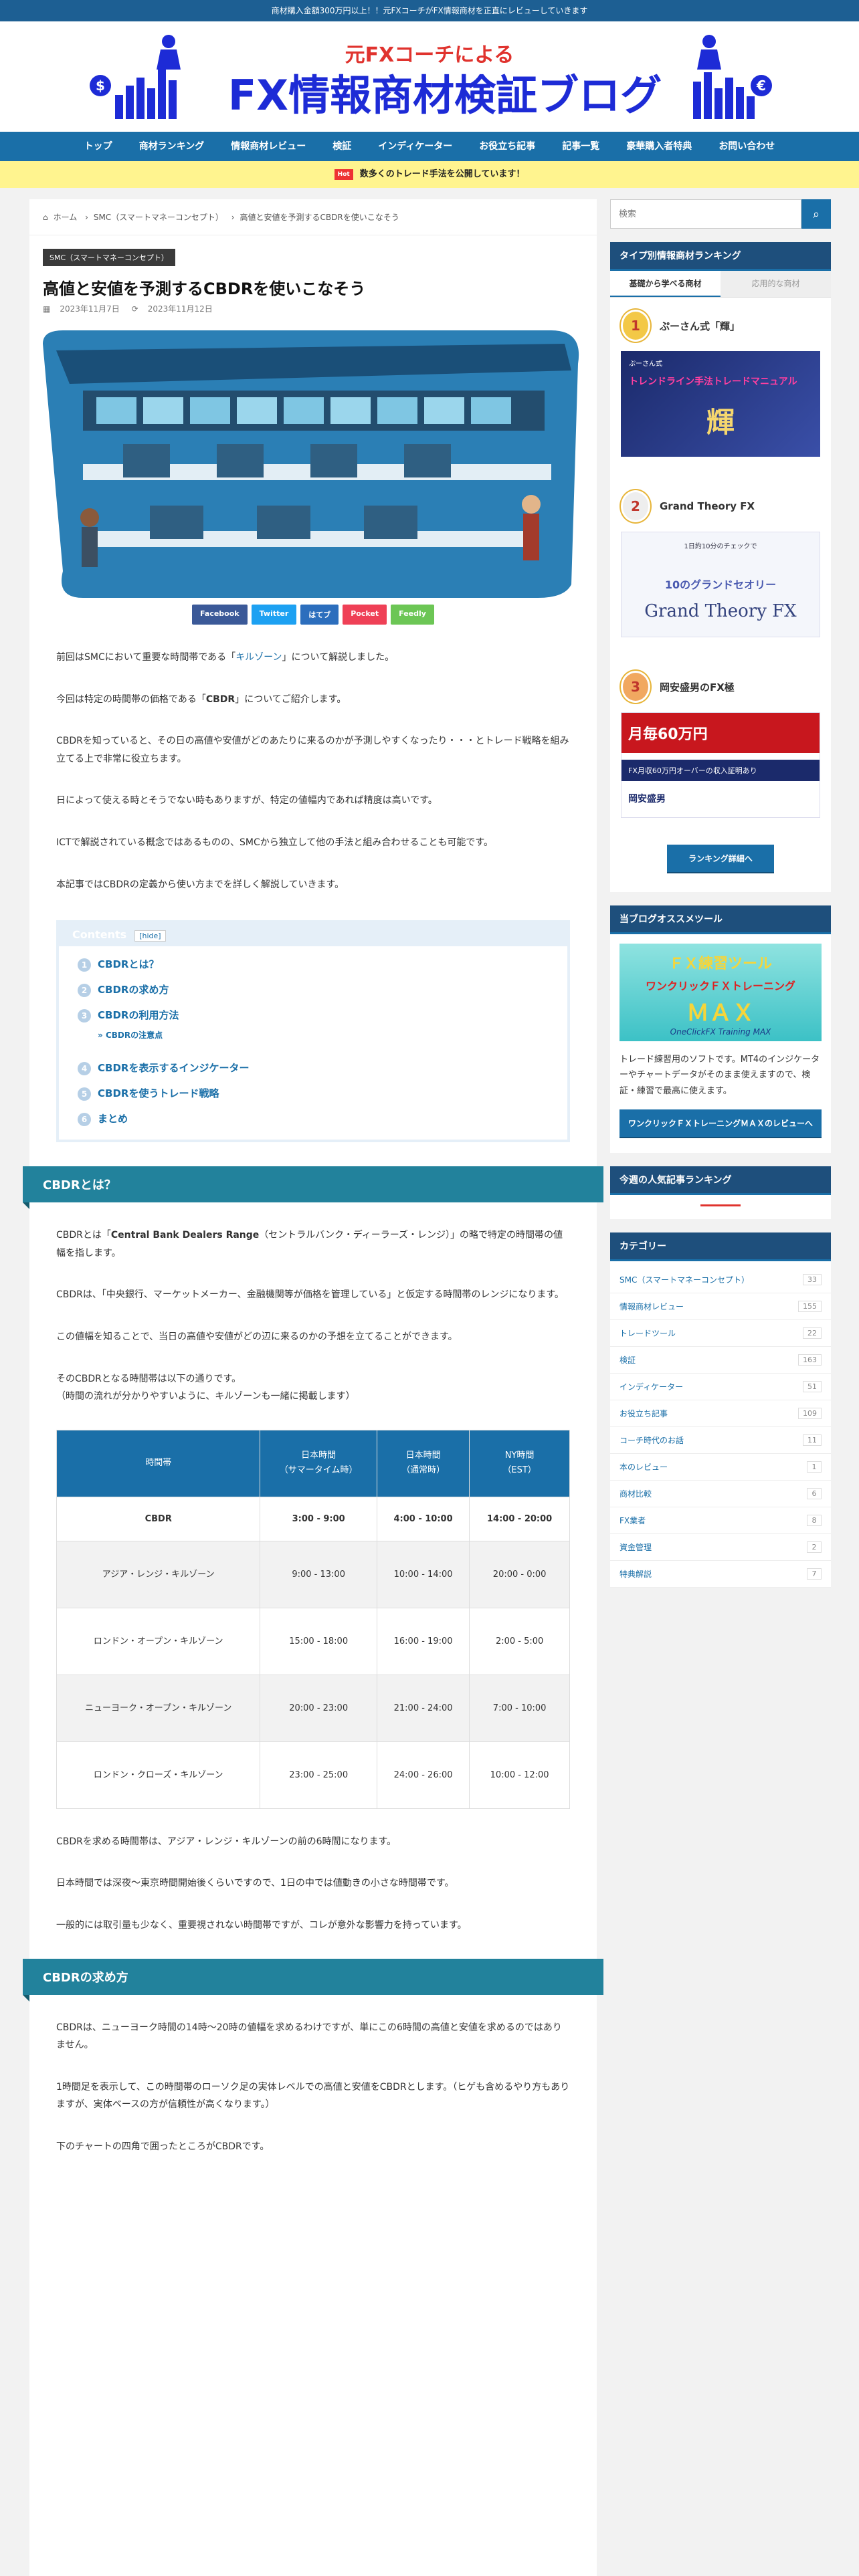  I want to click on toc-item: 5 CBDRを使うトレード戦略, so click(322, 1093).